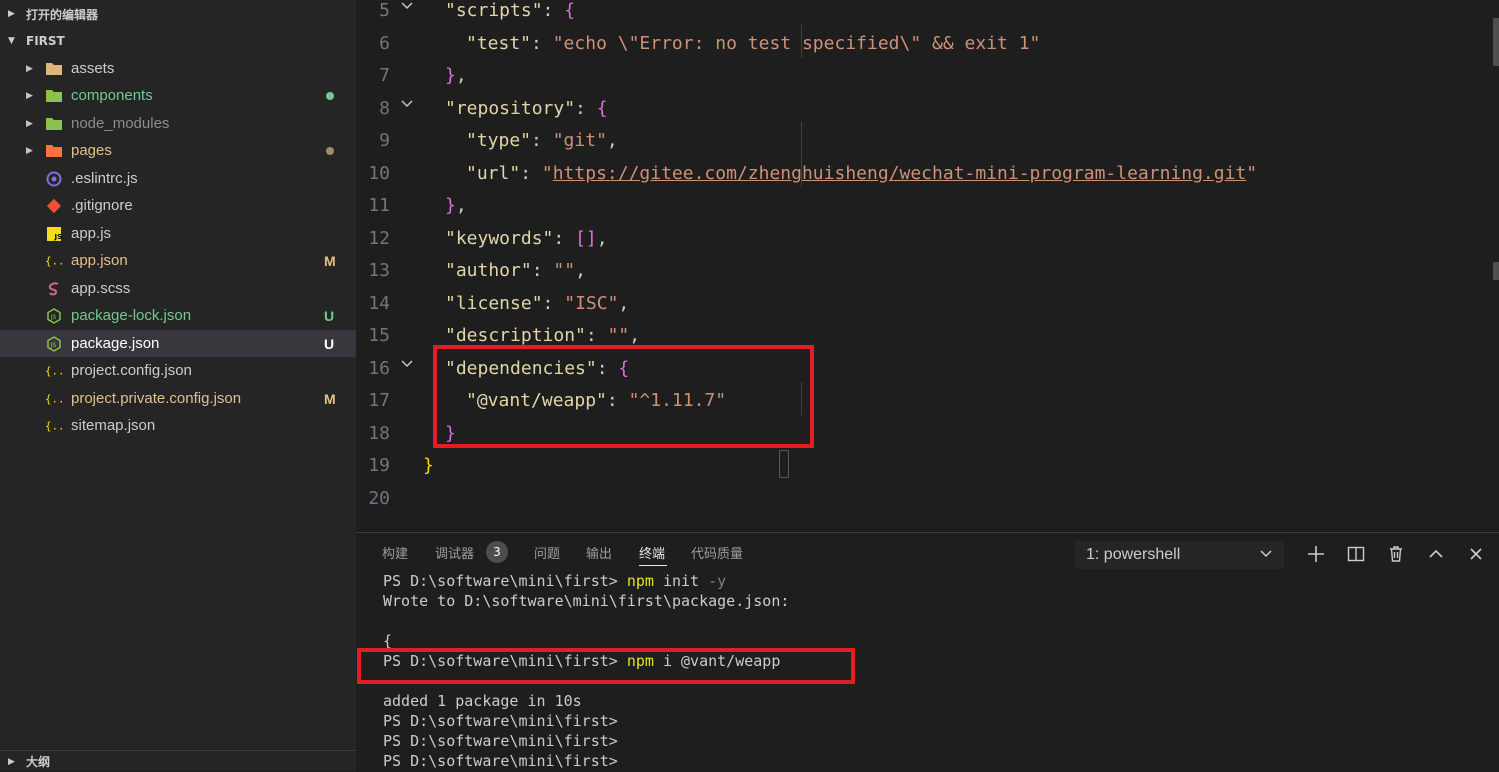  Describe the element at coordinates (101, 288) in the screenshot. I see `file-tree-item-label: app.scss` at that location.